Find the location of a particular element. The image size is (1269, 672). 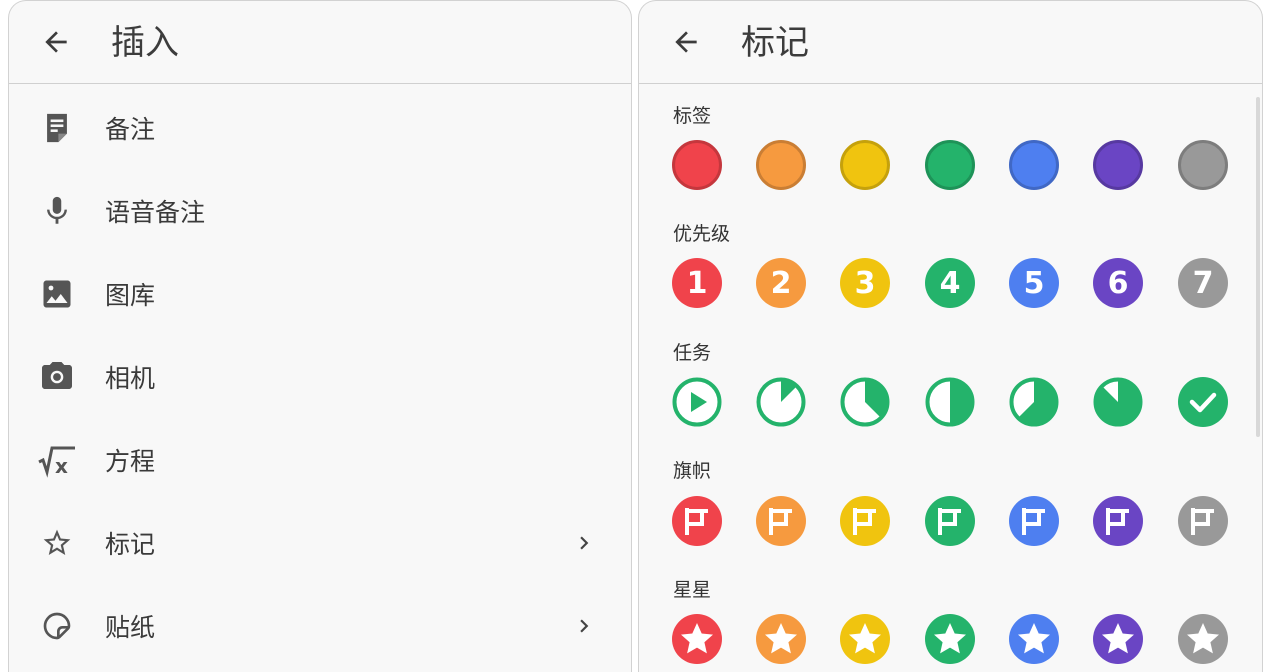

section-label-task: 任务 is located at coordinates (692, 353).